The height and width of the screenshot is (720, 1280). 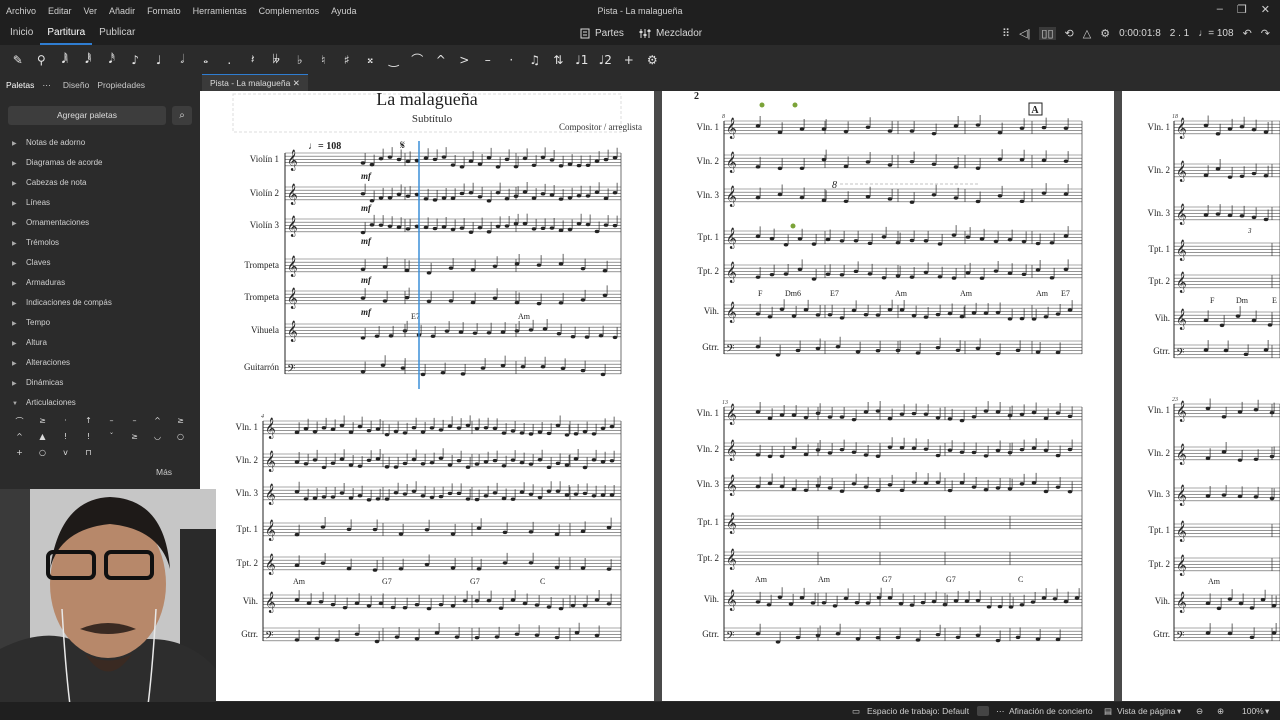 What do you see at coordinates (253, 59) in the screenshot?
I see `rest-icon: 𝄽` at bounding box center [253, 59].